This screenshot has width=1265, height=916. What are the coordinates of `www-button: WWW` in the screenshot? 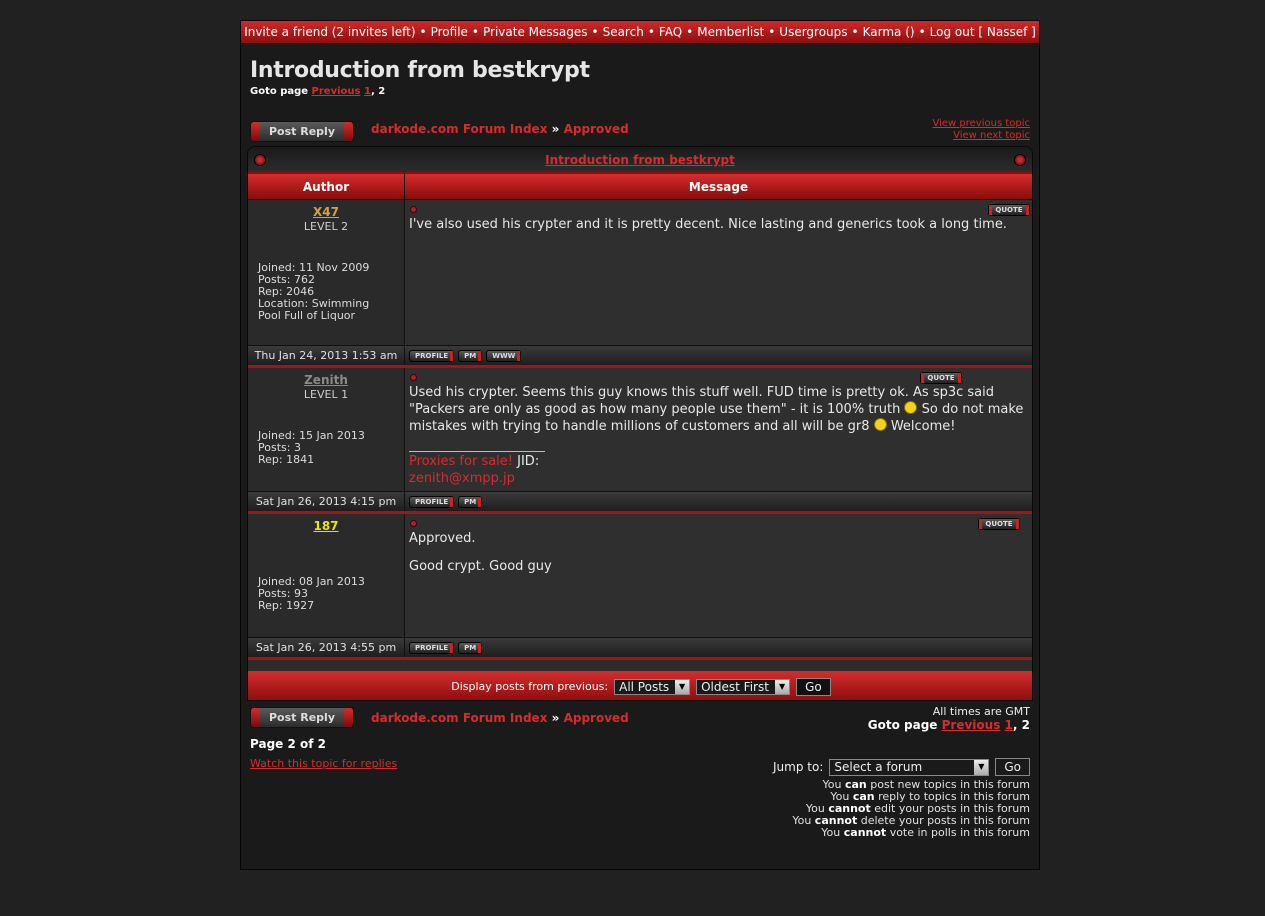 It's located at (504, 355).